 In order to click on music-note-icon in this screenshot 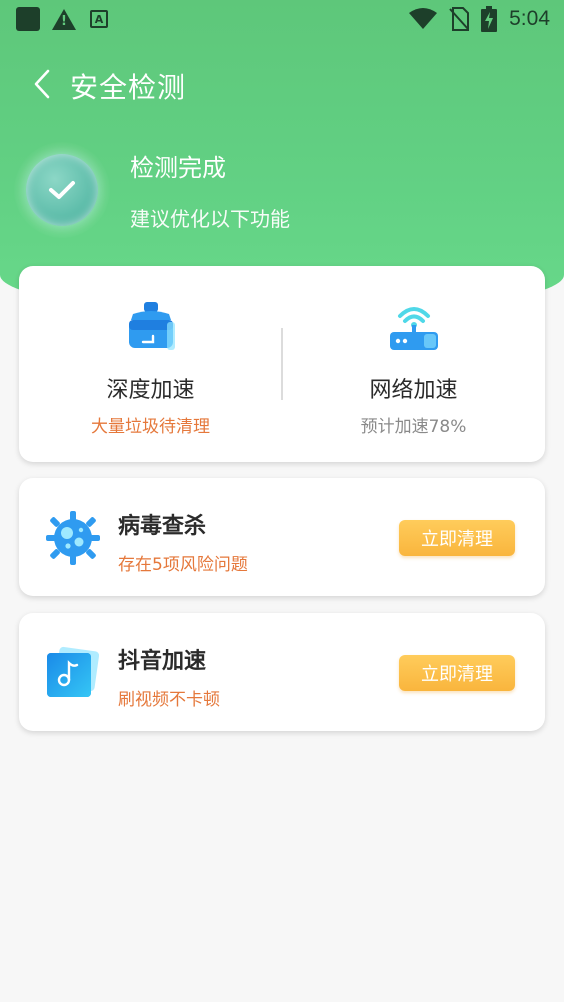, I will do `click(73, 671)`.